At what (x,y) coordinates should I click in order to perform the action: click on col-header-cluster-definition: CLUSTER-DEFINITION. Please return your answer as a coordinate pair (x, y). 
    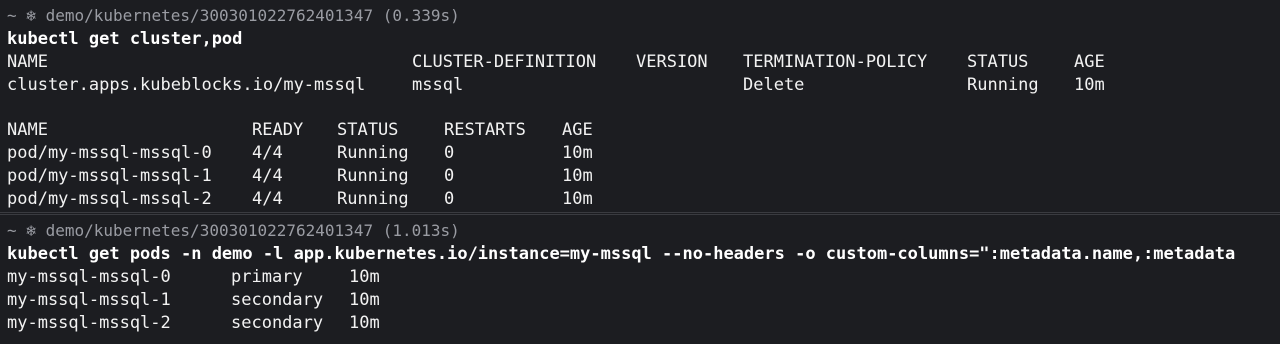
    Looking at the image, I should click on (504, 62).